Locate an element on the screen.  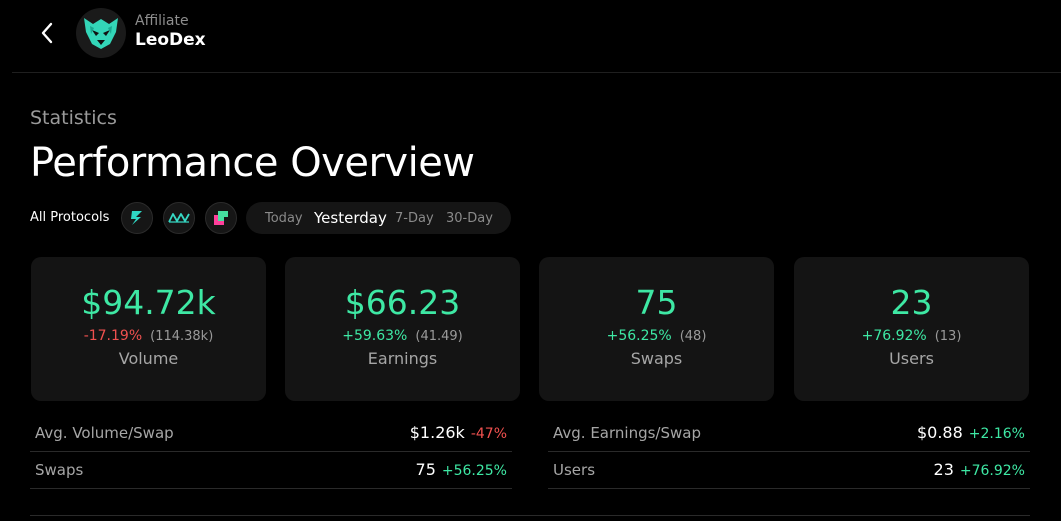
section-divider is located at coordinates (530, 515).